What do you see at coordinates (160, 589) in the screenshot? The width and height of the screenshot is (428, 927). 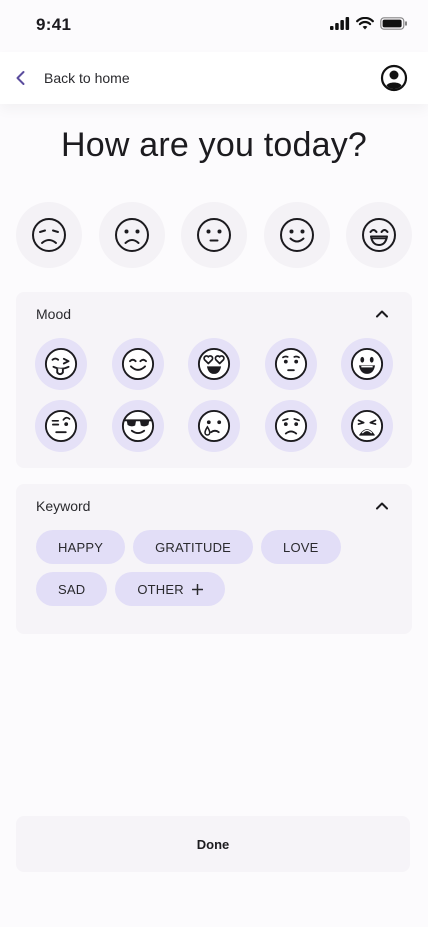 I see `chip-other-label: OTHER` at bounding box center [160, 589].